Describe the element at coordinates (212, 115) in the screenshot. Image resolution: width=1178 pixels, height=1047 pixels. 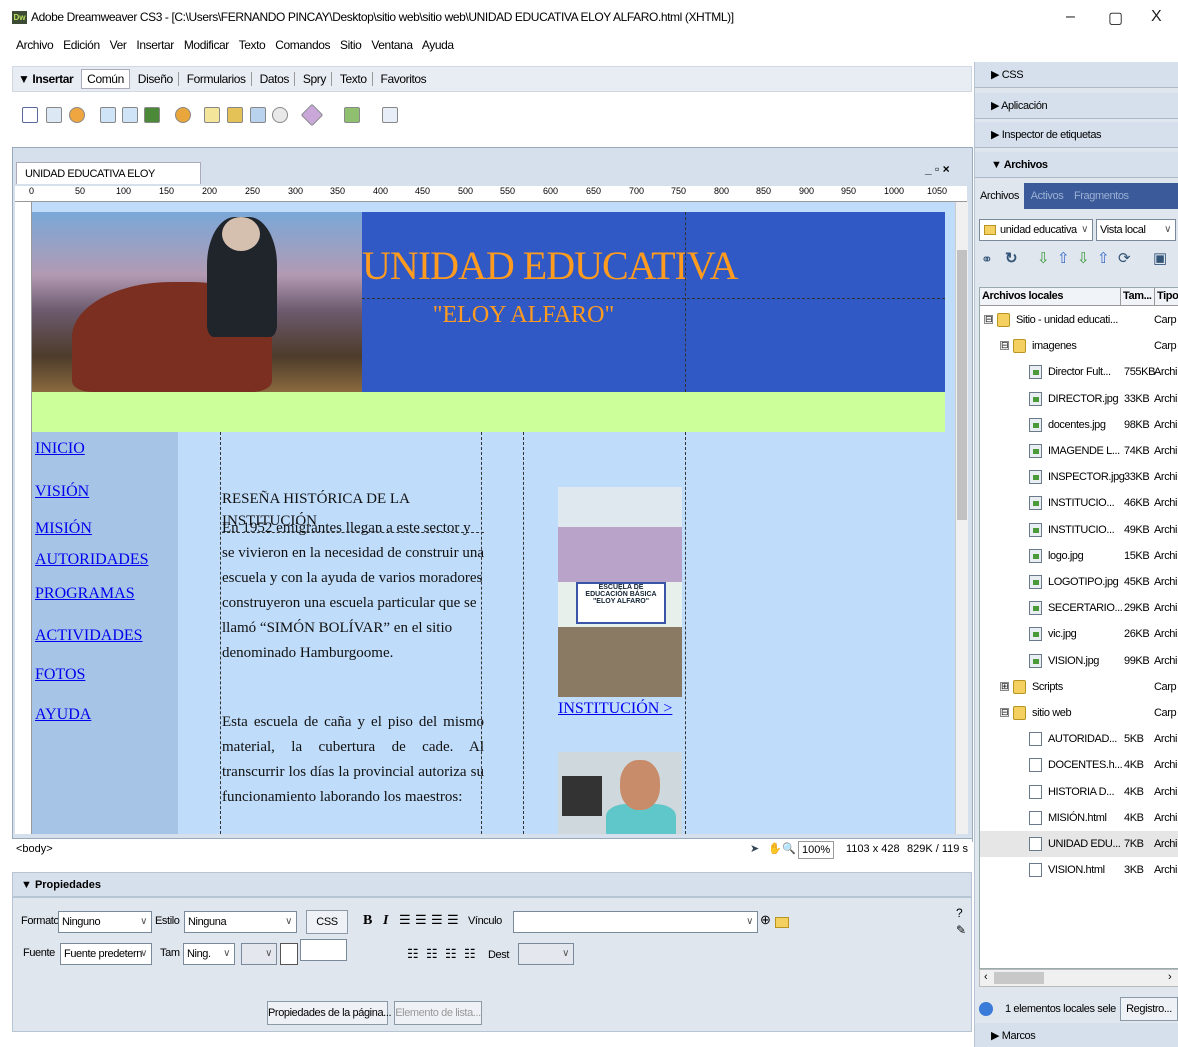
I see `date-icon` at that location.